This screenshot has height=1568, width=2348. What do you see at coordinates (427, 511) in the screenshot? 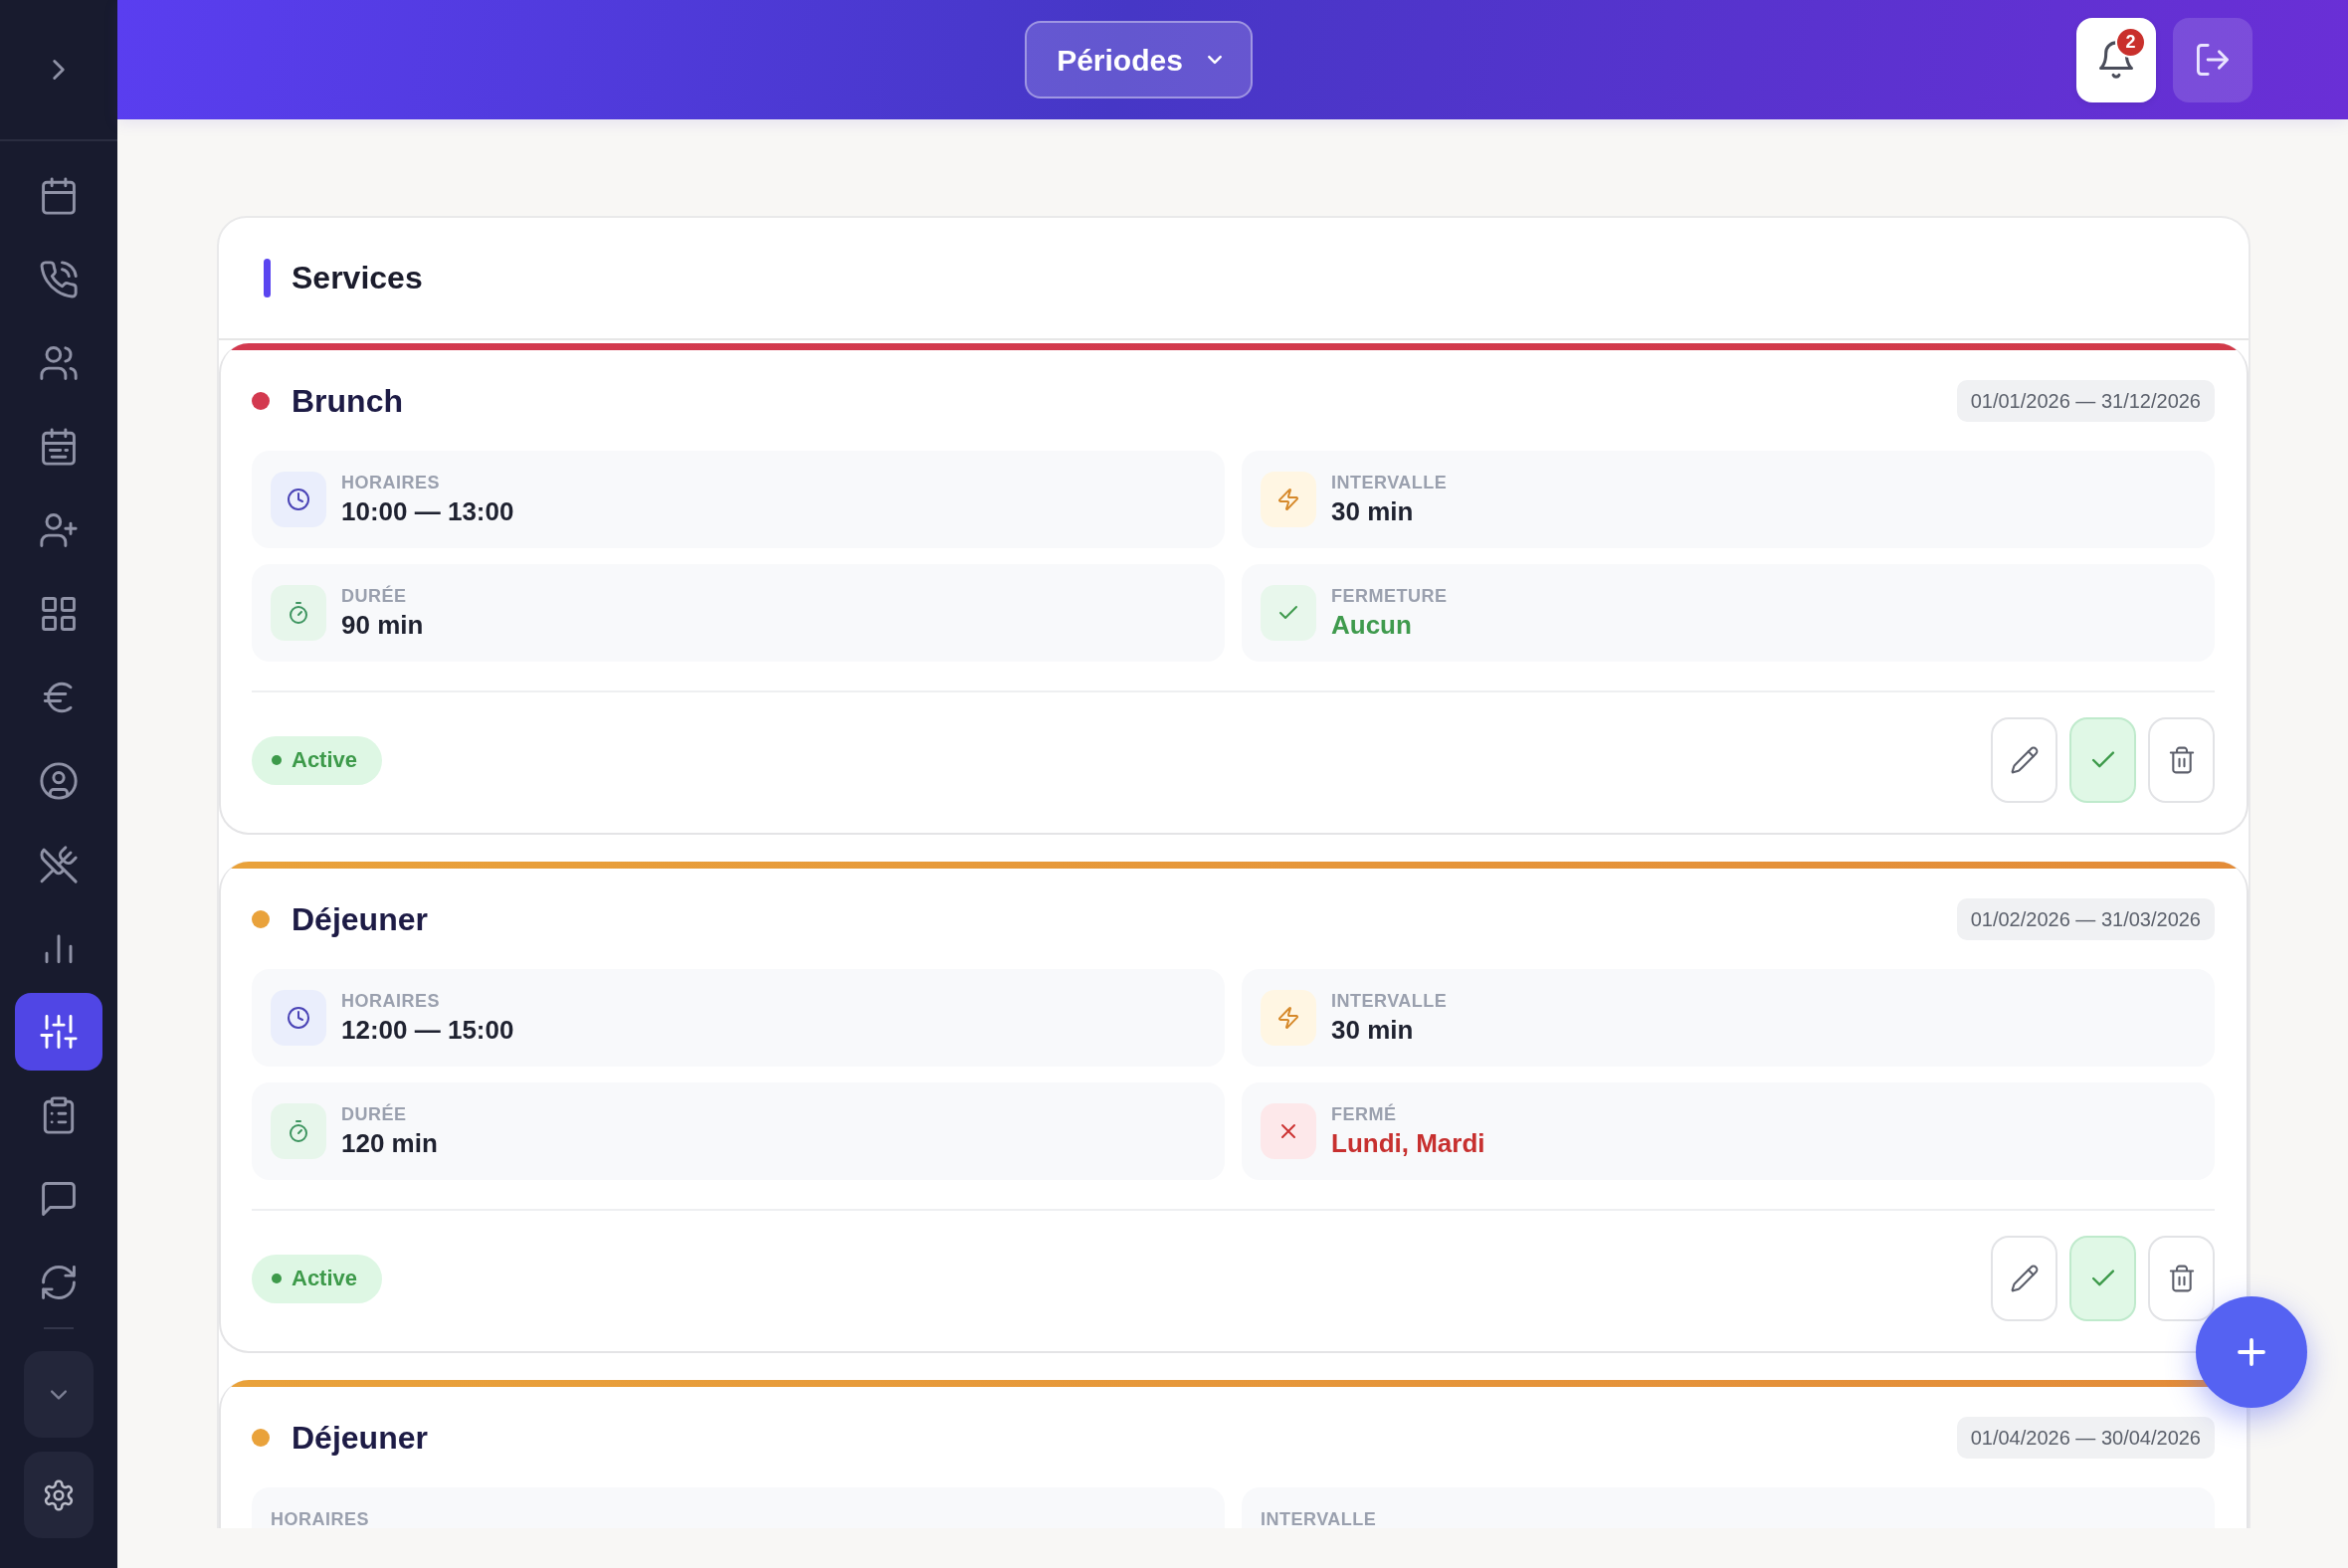
I see `detail-value: 10:00 — 13:00` at bounding box center [427, 511].